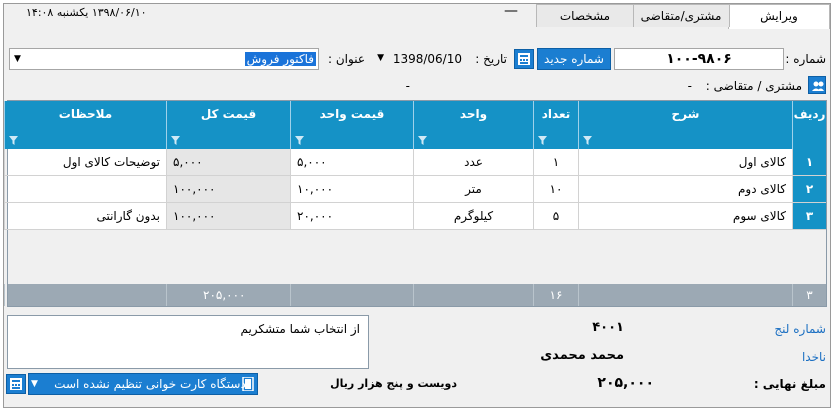  I want to click on table-cell-unit: عدد, so click(473, 162).